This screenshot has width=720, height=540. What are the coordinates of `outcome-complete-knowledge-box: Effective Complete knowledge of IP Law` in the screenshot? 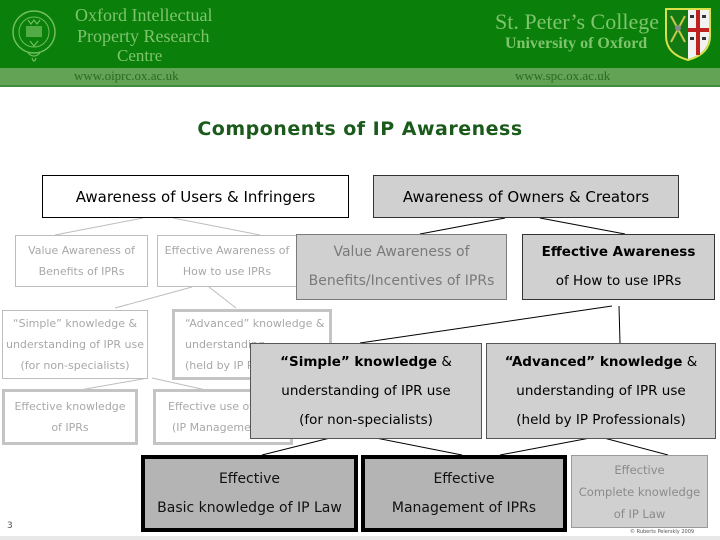 It's located at (639, 491).